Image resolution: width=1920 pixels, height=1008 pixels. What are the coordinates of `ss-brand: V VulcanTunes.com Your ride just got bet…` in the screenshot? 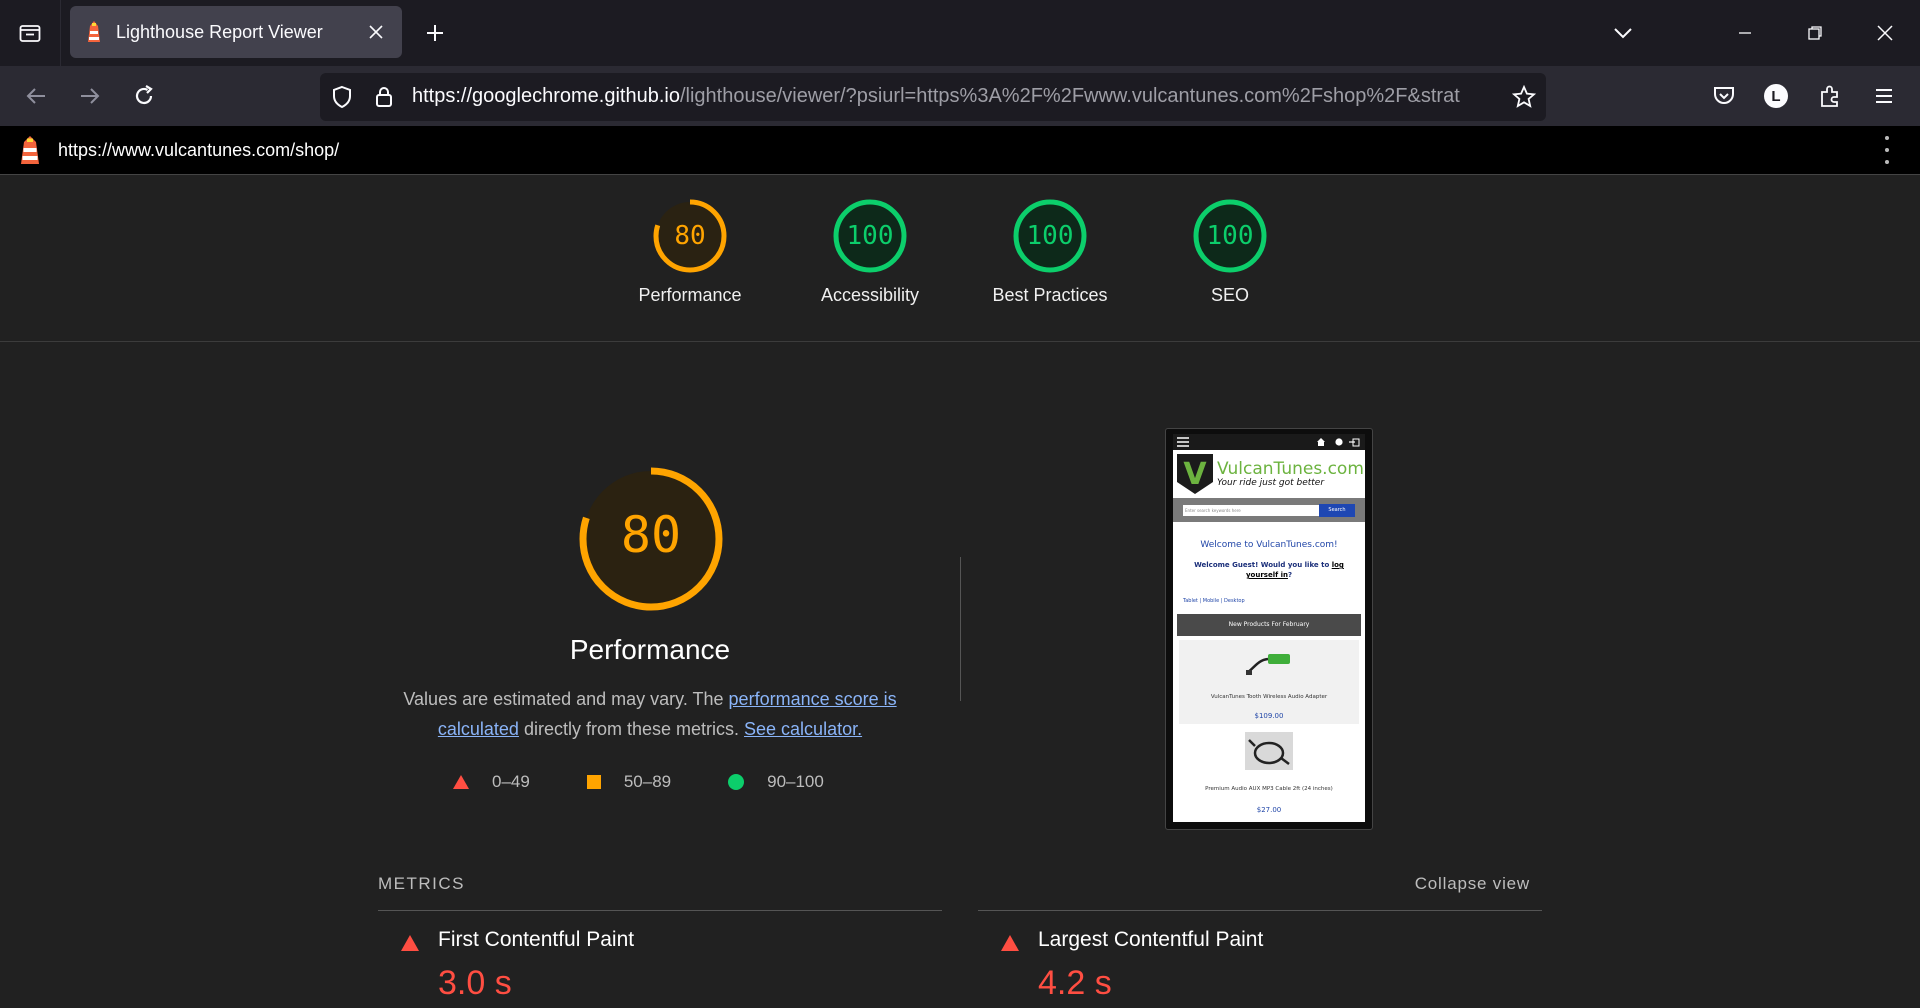 It's located at (1269, 474).